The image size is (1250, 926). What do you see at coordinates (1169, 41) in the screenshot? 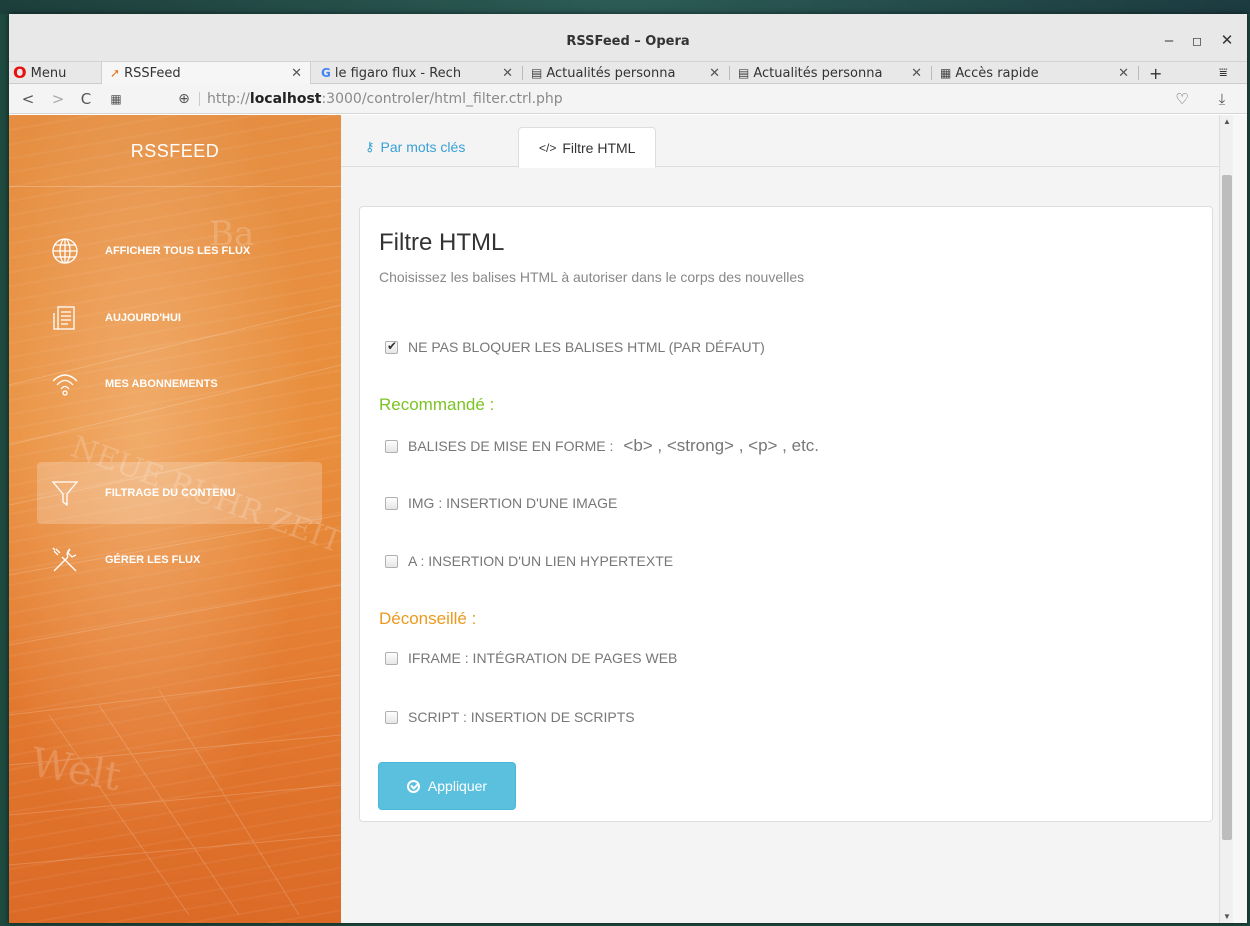
I see `minimize-button: –` at bounding box center [1169, 41].